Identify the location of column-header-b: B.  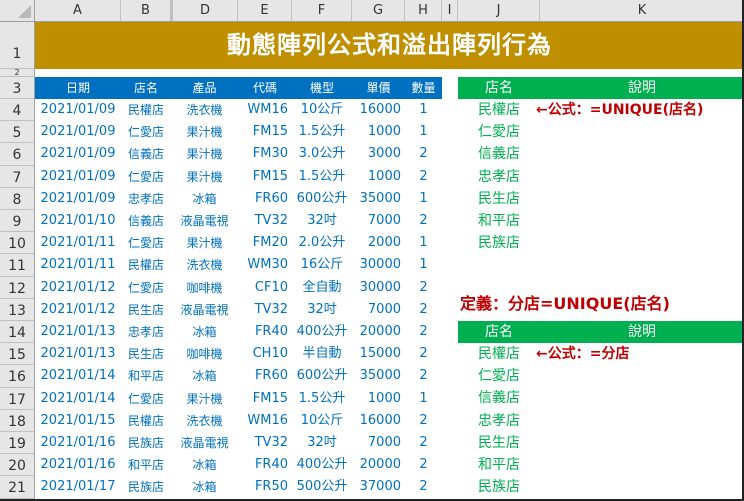
(146, 10).